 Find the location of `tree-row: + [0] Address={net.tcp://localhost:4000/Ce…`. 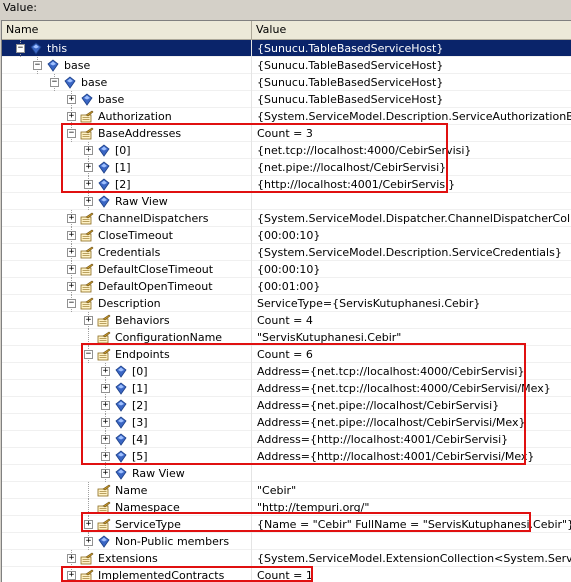

tree-row: + [0] Address={net.tcp://localhost:4000/Ce… is located at coordinates (286, 371).